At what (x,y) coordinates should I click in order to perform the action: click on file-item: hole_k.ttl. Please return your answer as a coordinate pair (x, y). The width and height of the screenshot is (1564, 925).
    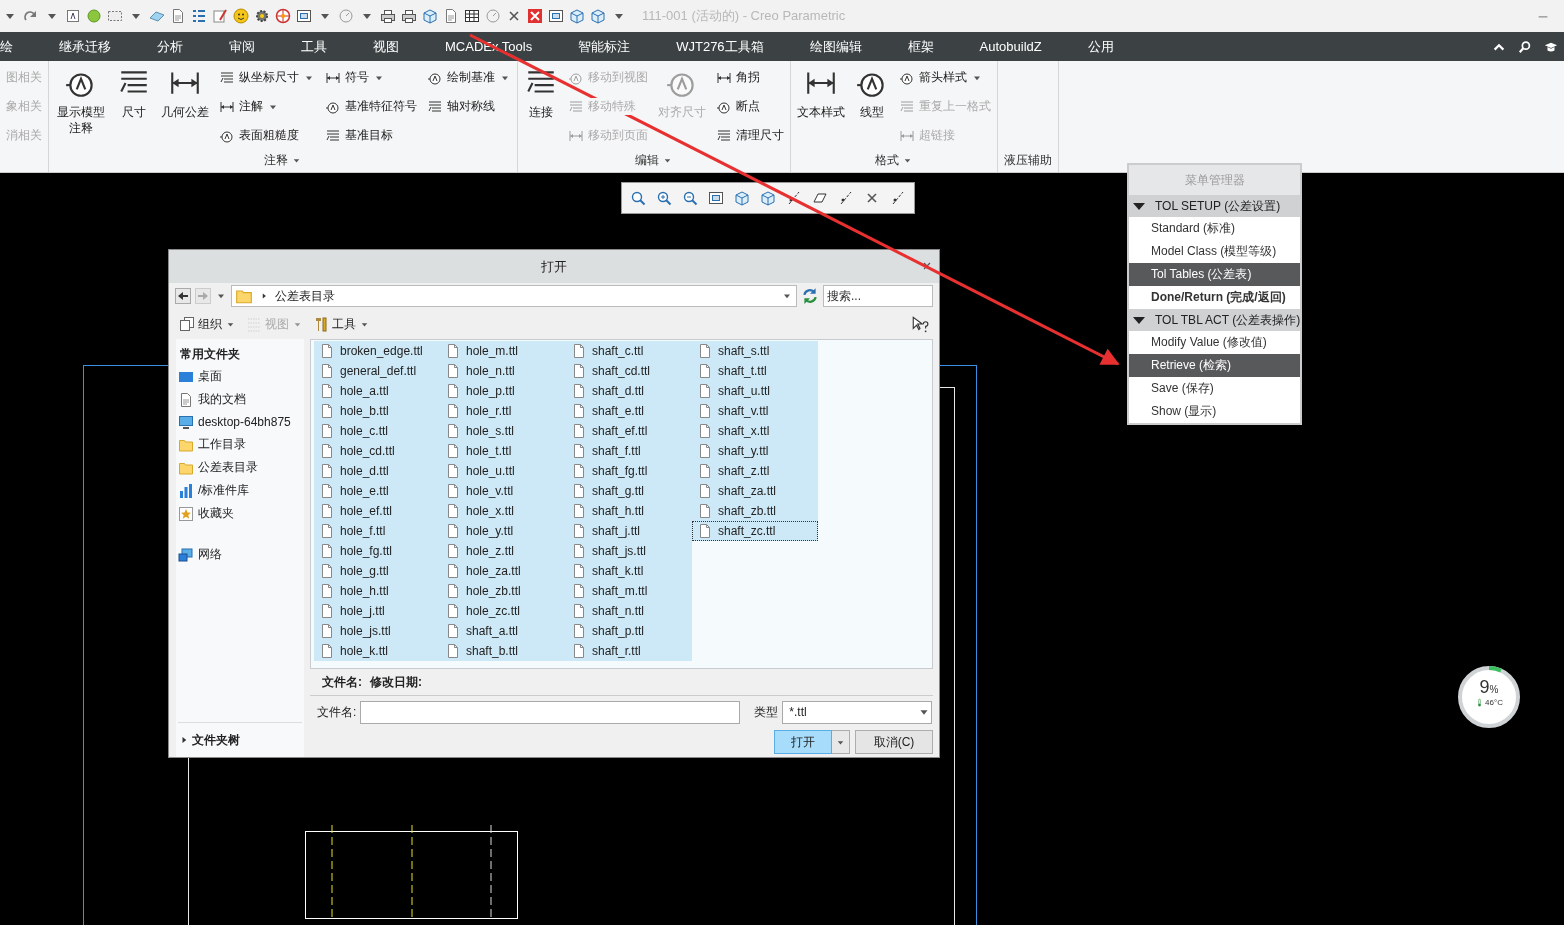
    Looking at the image, I should click on (377, 651).